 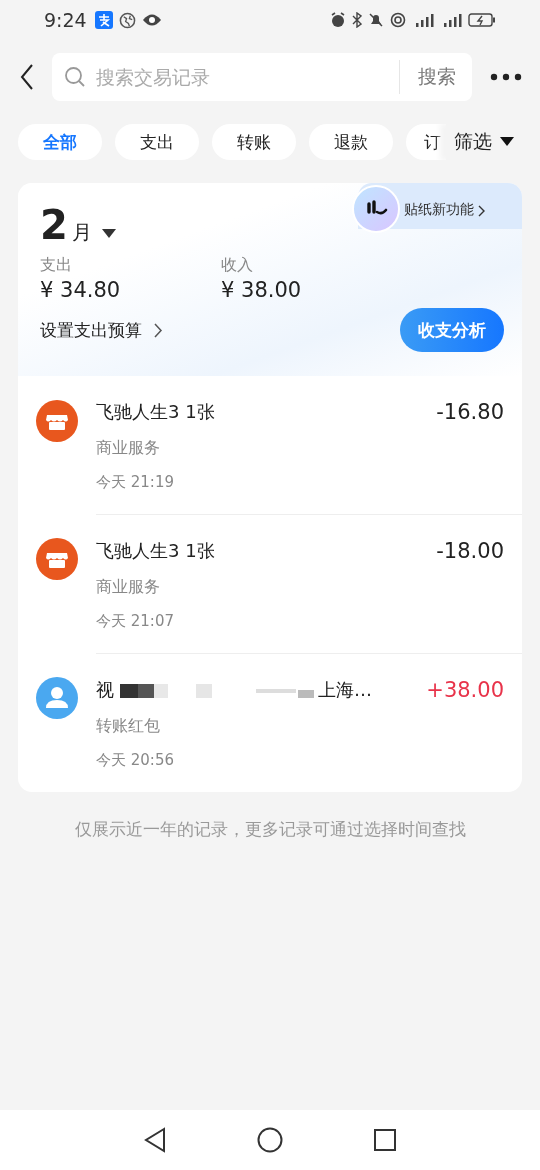 What do you see at coordinates (135, 482) in the screenshot?
I see `transaction-time: 今天 21:19` at bounding box center [135, 482].